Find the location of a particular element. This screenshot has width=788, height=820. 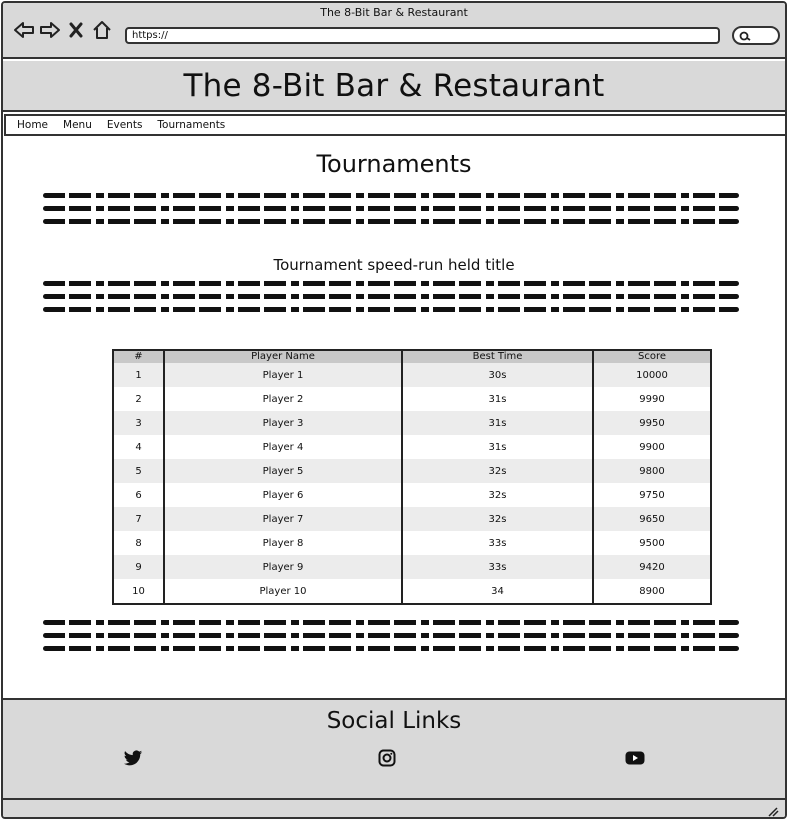

table-row: 5 Player 5 32s 9800 is located at coordinates (412, 471).